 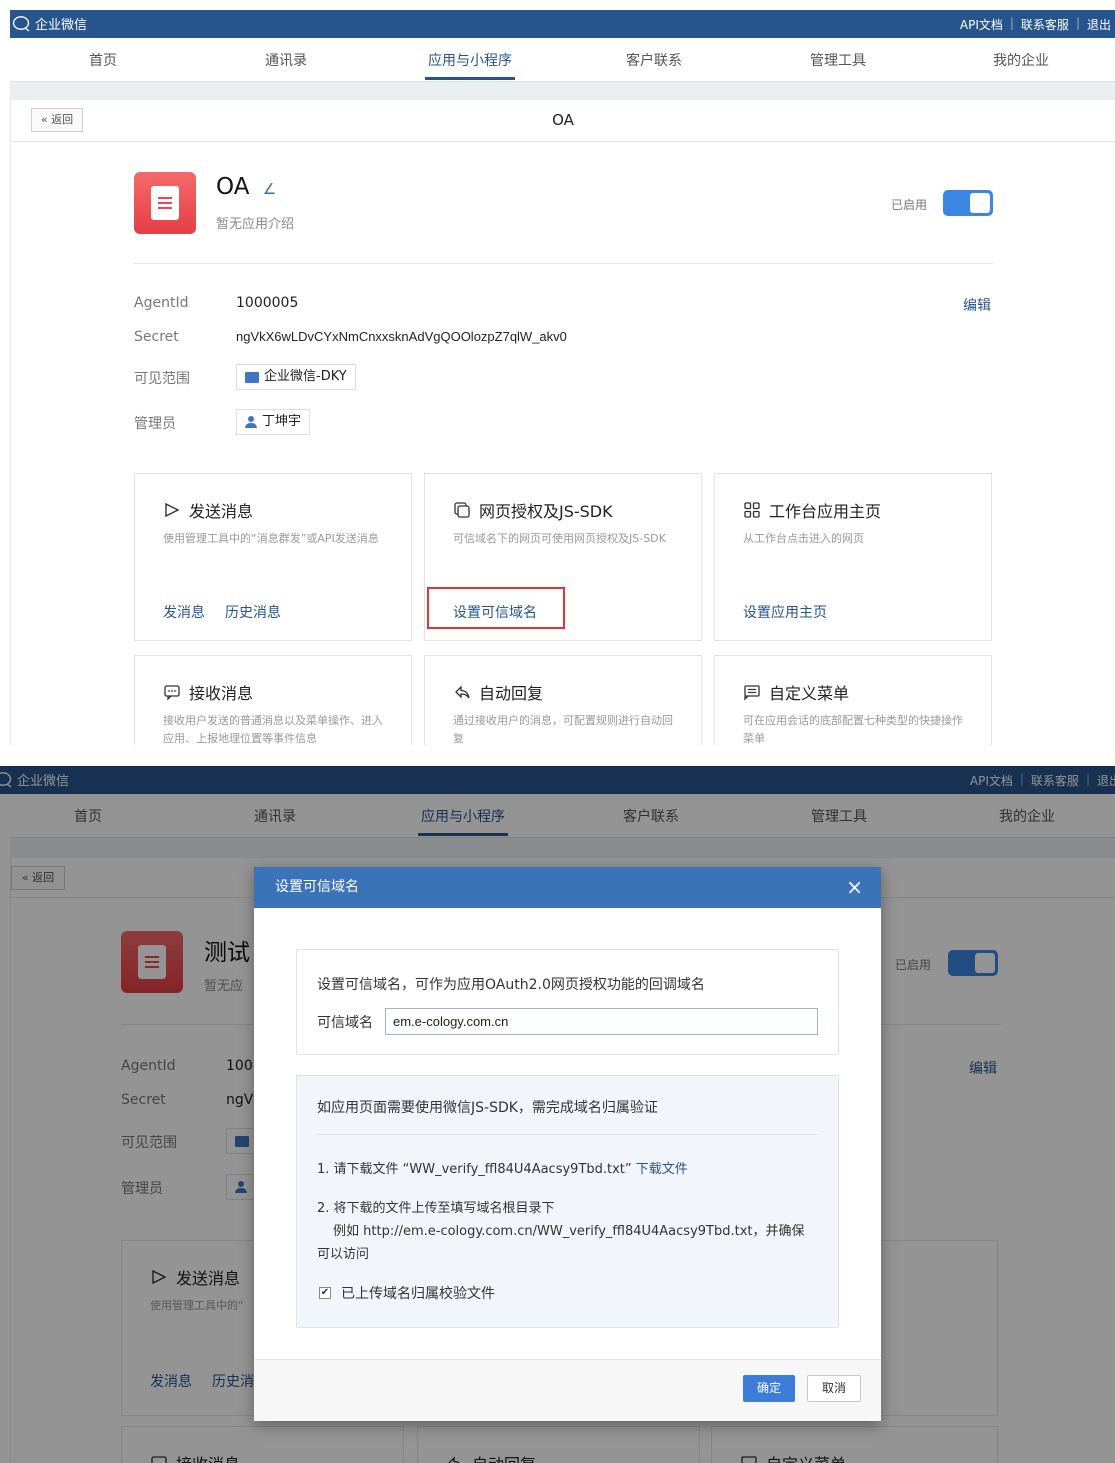 What do you see at coordinates (251, 422) in the screenshot?
I see `user-icon` at bounding box center [251, 422].